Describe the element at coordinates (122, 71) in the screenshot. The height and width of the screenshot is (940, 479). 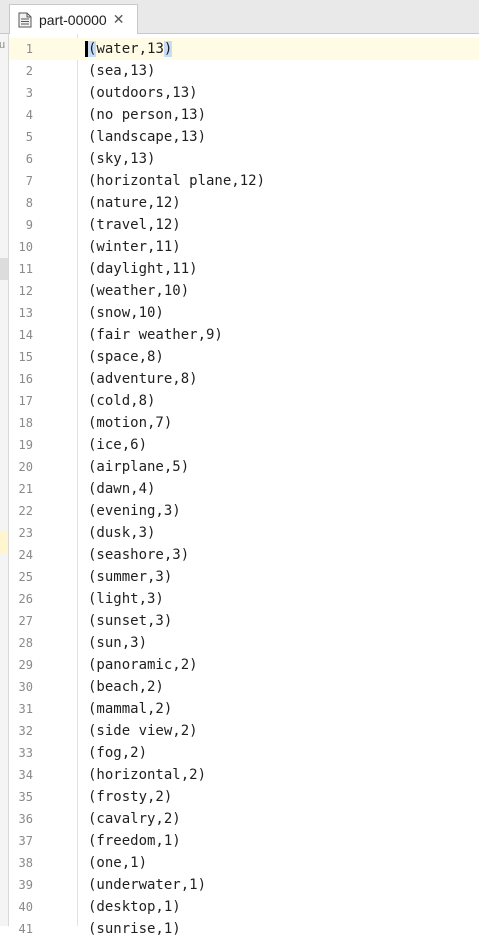
I see `code-line-text: (sea,13)` at that location.